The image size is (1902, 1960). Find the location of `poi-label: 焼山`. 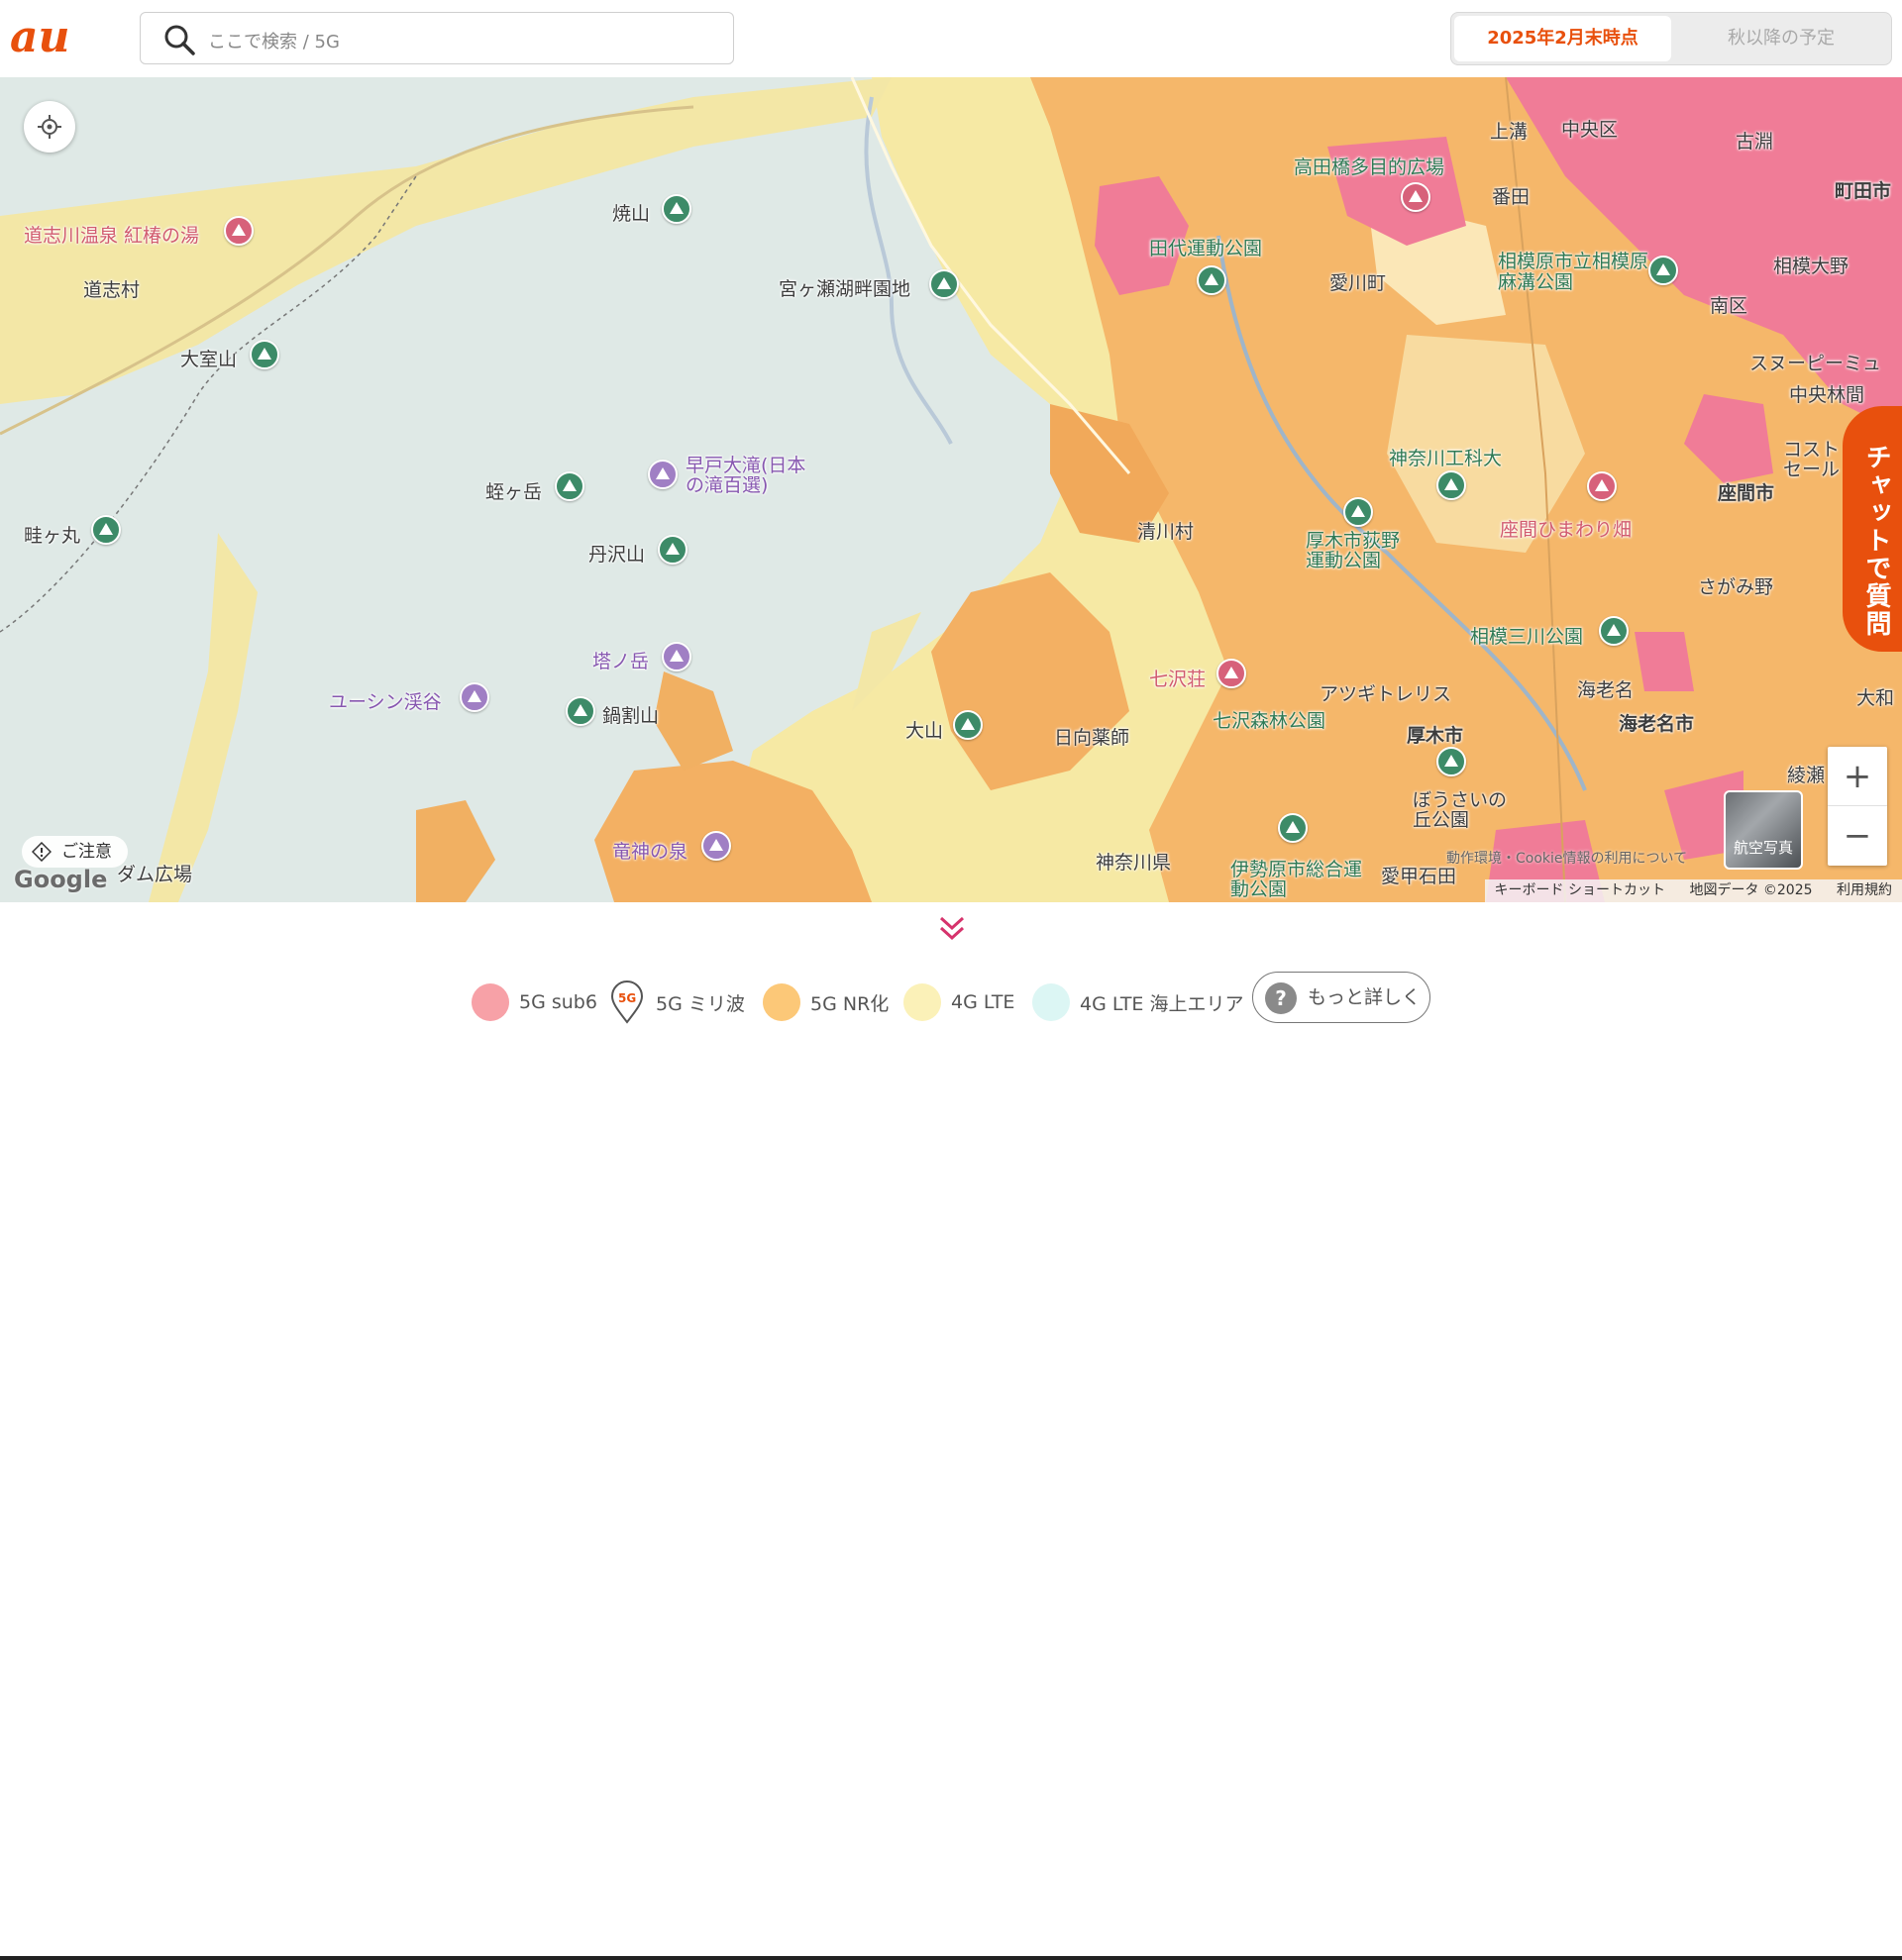

poi-label: 焼山 is located at coordinates (631, 212).